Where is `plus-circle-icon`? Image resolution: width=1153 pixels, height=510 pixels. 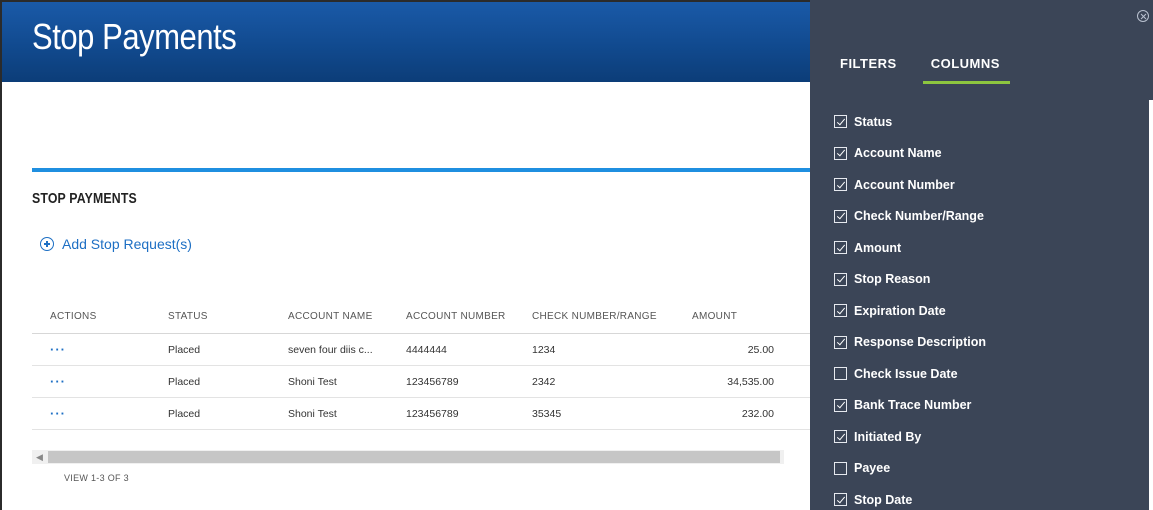
plus-circle-icon is located at coordinates (47, 244).